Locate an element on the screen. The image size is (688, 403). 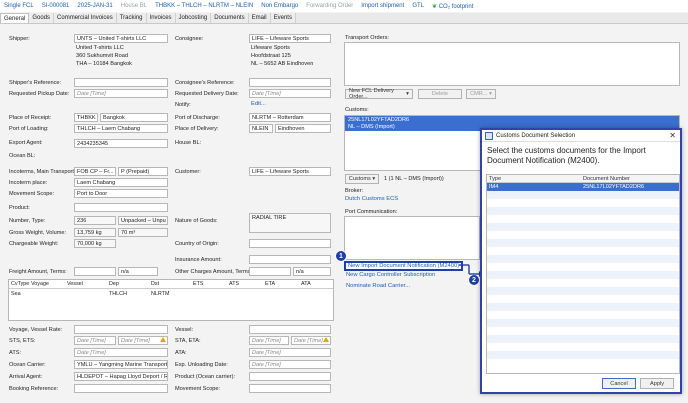
booking-reference-label: Booking Reference: is located at coordinates (34, 389).